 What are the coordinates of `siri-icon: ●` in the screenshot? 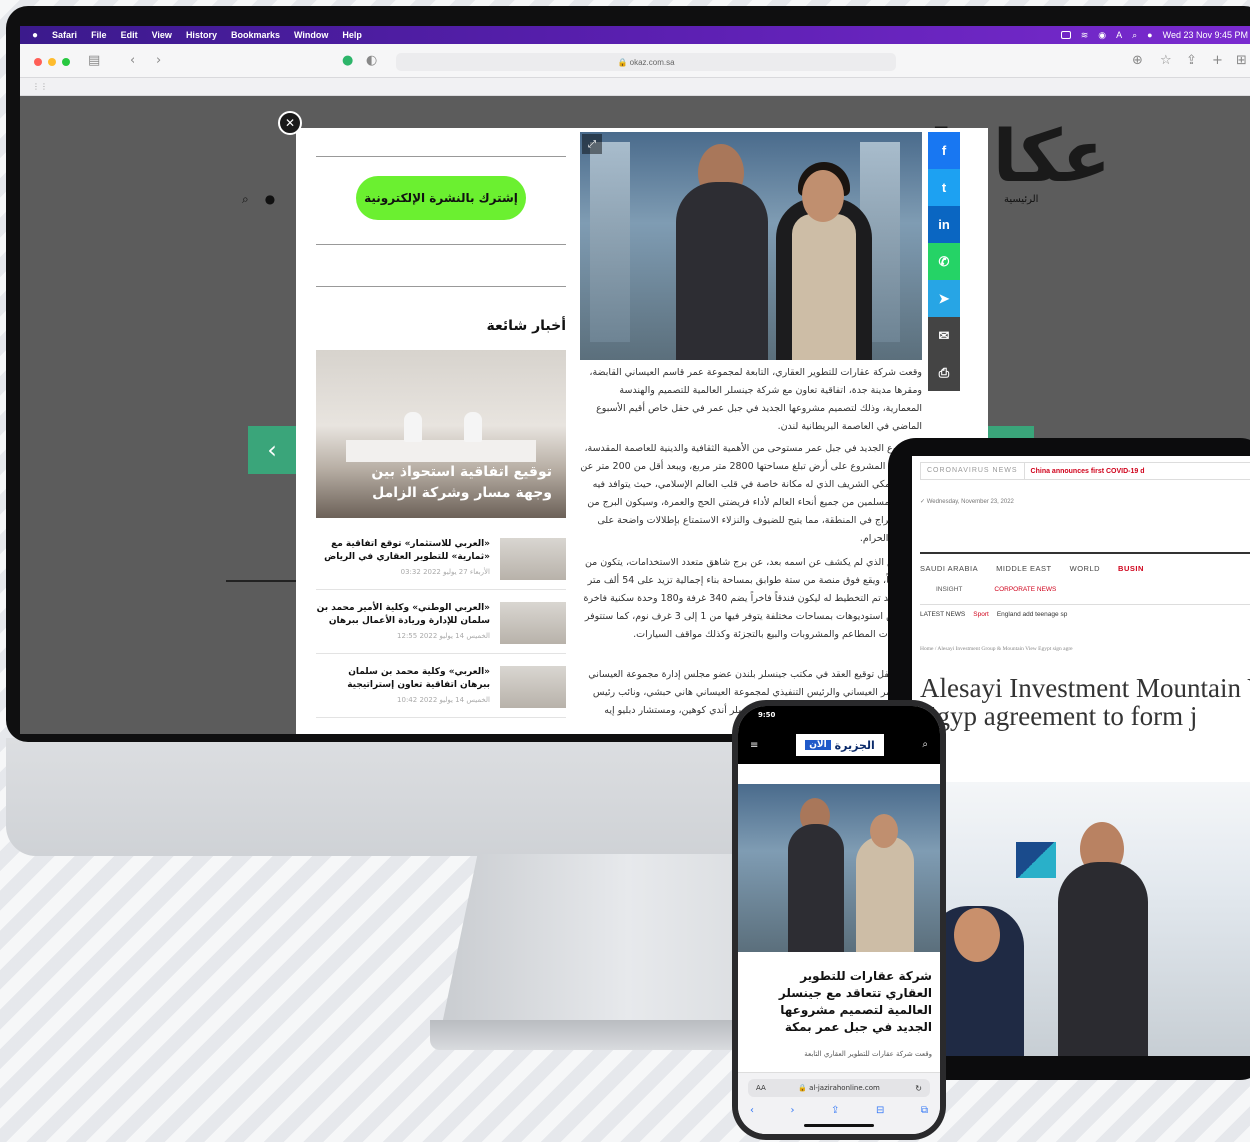 It's located at (1149, 35).